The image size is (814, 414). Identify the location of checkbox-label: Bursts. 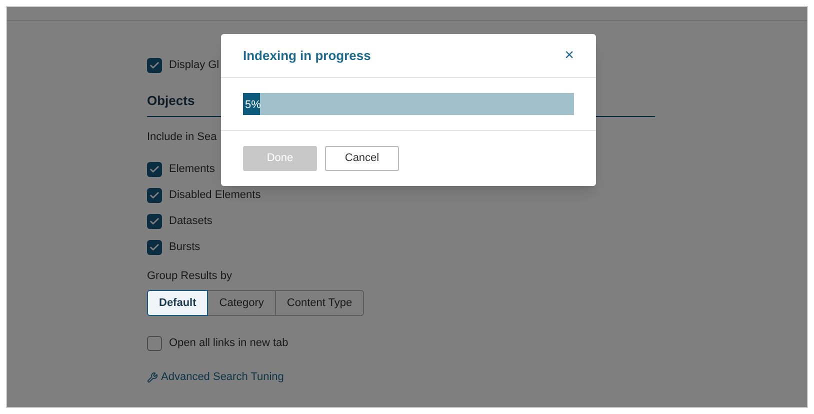
(184, 248).